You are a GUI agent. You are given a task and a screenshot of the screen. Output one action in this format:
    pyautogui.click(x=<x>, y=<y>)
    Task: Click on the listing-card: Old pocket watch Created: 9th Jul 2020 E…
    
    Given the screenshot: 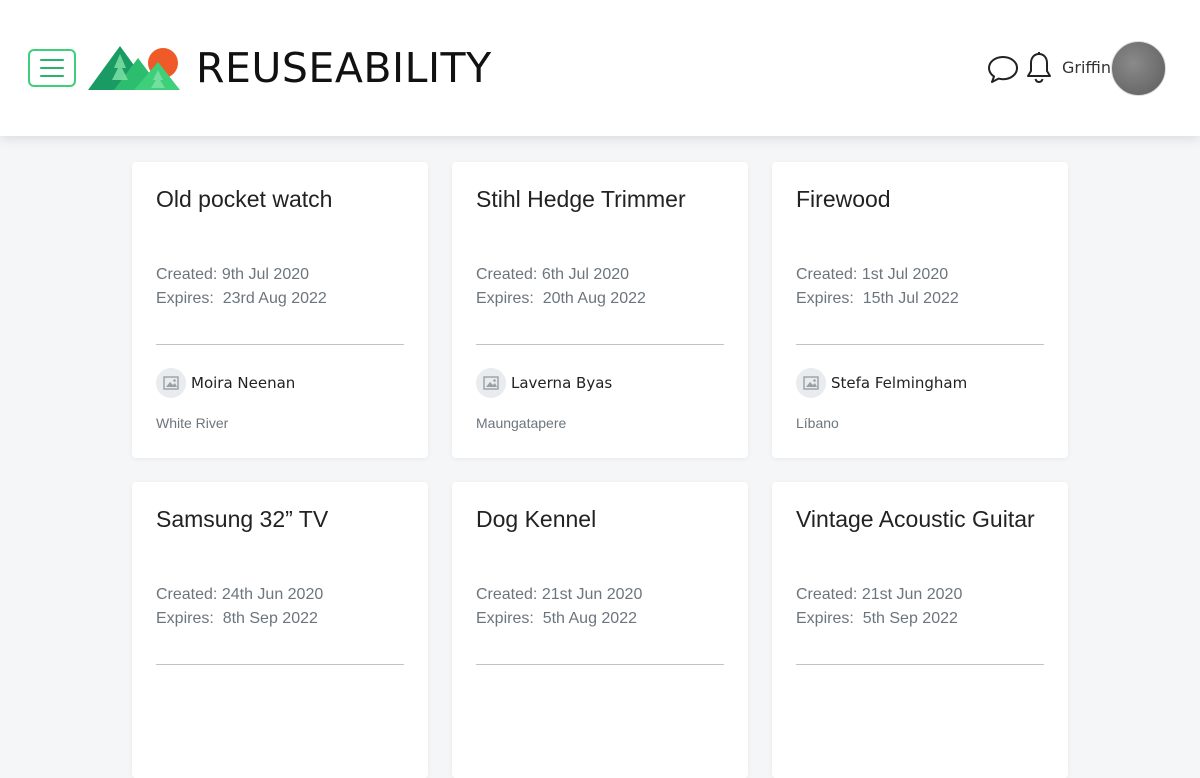 What is the action you would take?
    pyautogui.click(x=280, y=310)
    